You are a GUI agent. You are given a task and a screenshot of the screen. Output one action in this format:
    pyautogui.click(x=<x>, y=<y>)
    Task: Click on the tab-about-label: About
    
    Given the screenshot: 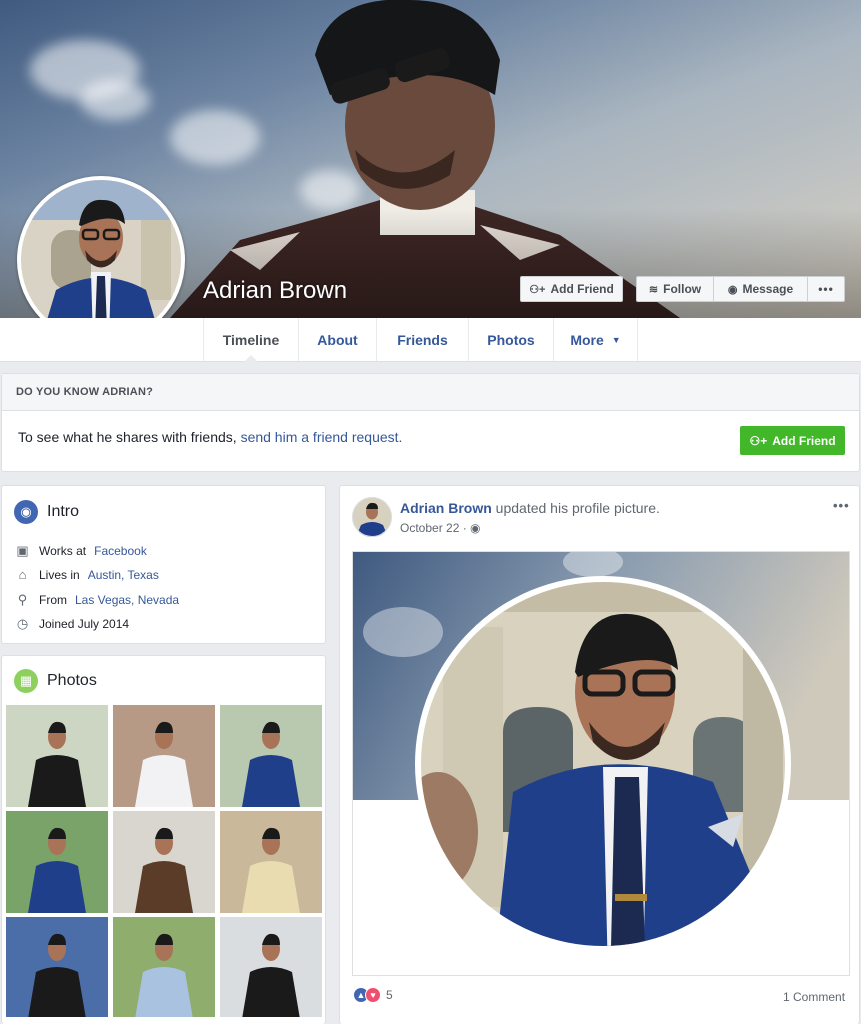 What is the action you would take?
    pyautogui.click(x=337, y=339)
    